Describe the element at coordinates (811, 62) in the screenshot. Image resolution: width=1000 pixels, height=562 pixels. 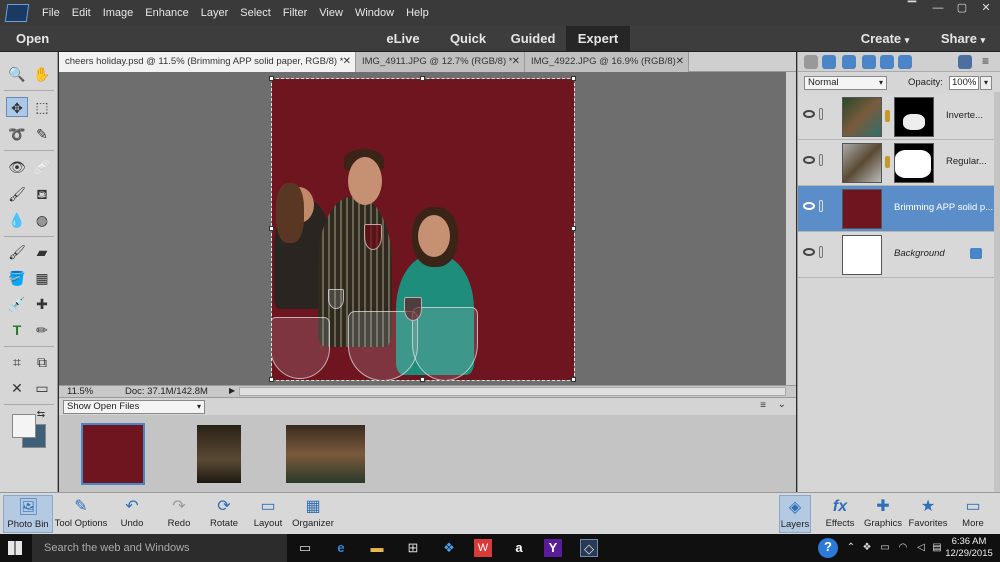
I see `new-layer-icon` at that location.